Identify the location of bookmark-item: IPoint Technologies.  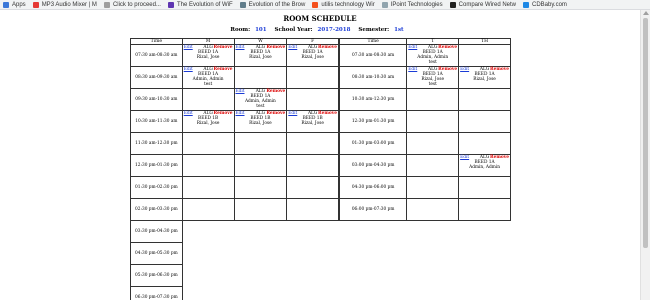
(413, 4).